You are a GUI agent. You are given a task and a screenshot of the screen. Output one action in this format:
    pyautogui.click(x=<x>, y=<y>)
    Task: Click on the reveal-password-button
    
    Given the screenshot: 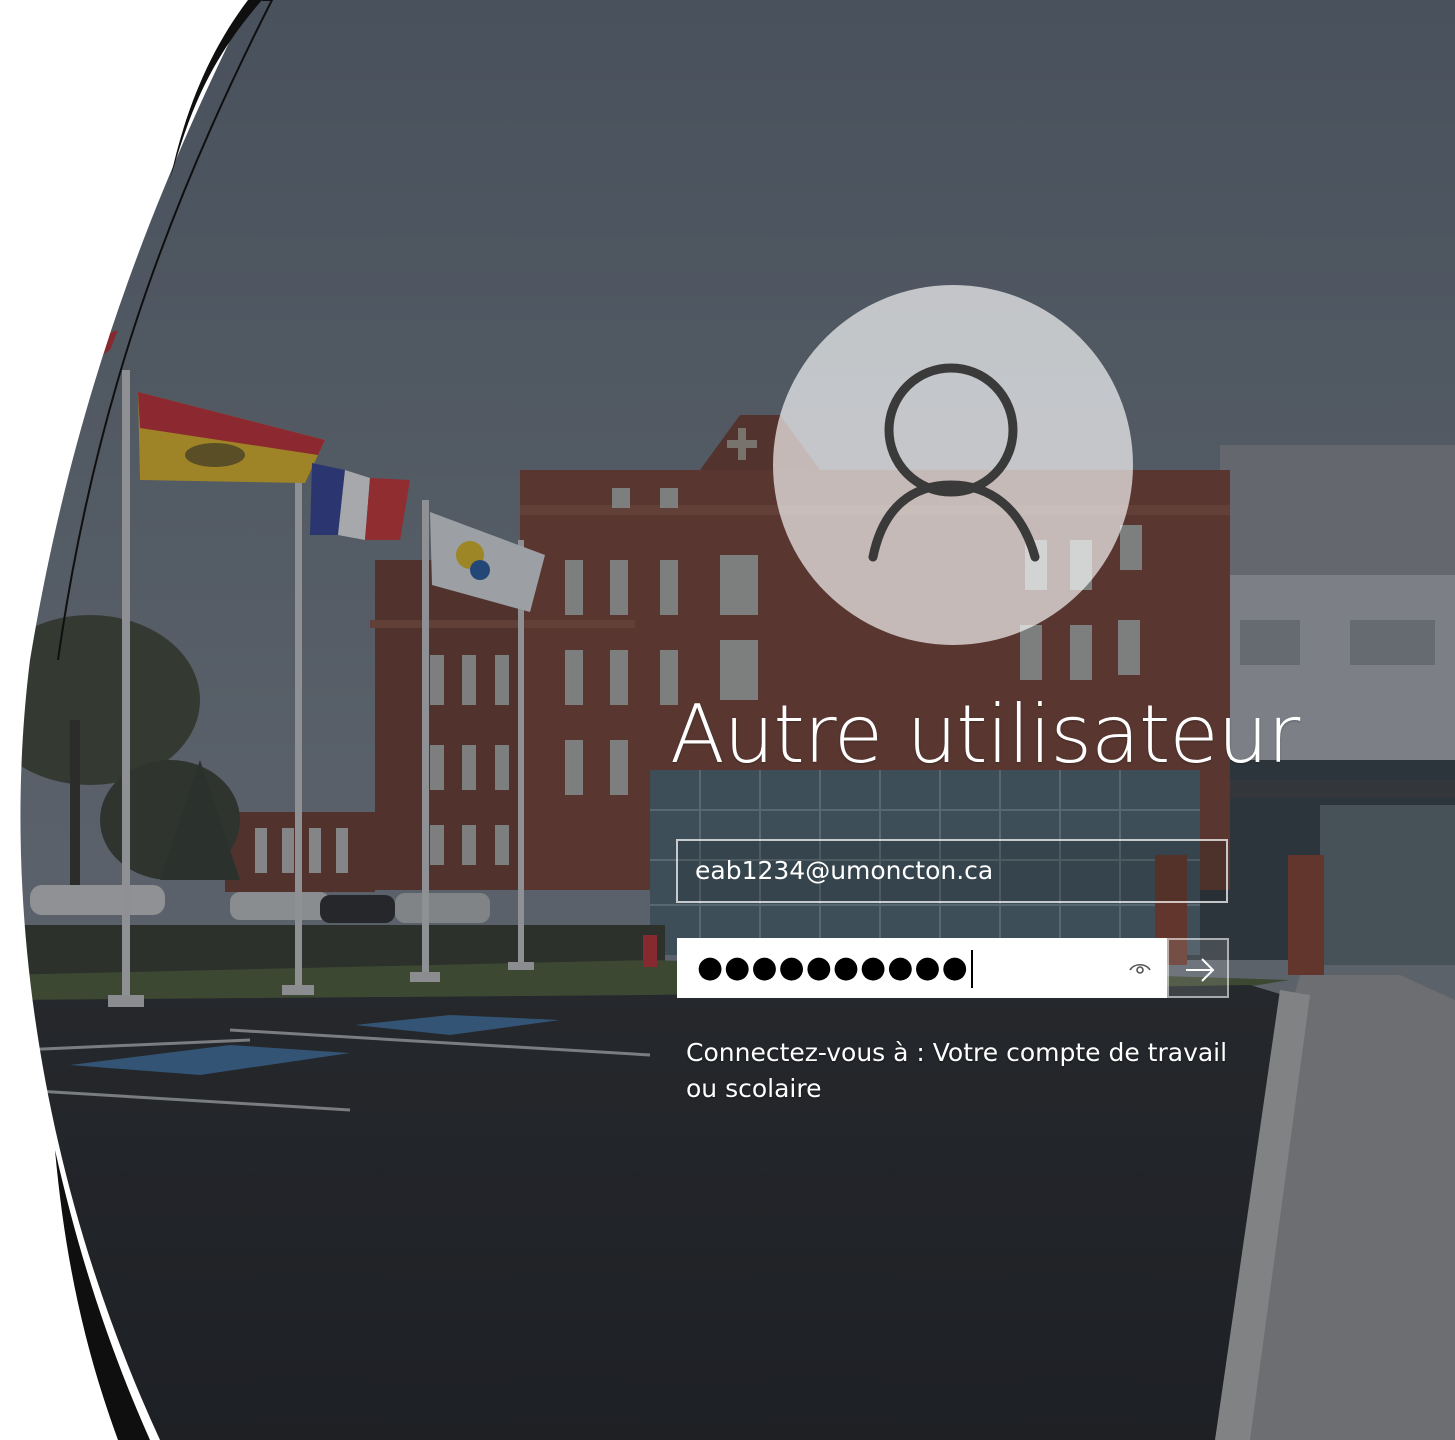 What is the action you would take?
    pyautogui.click(x=1140, y=968)
    